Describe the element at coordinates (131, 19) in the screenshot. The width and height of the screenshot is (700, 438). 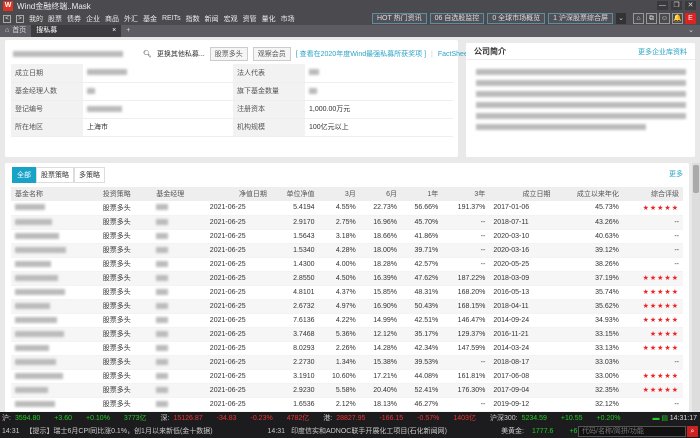
I see `menu-item: 外汇` at that location.